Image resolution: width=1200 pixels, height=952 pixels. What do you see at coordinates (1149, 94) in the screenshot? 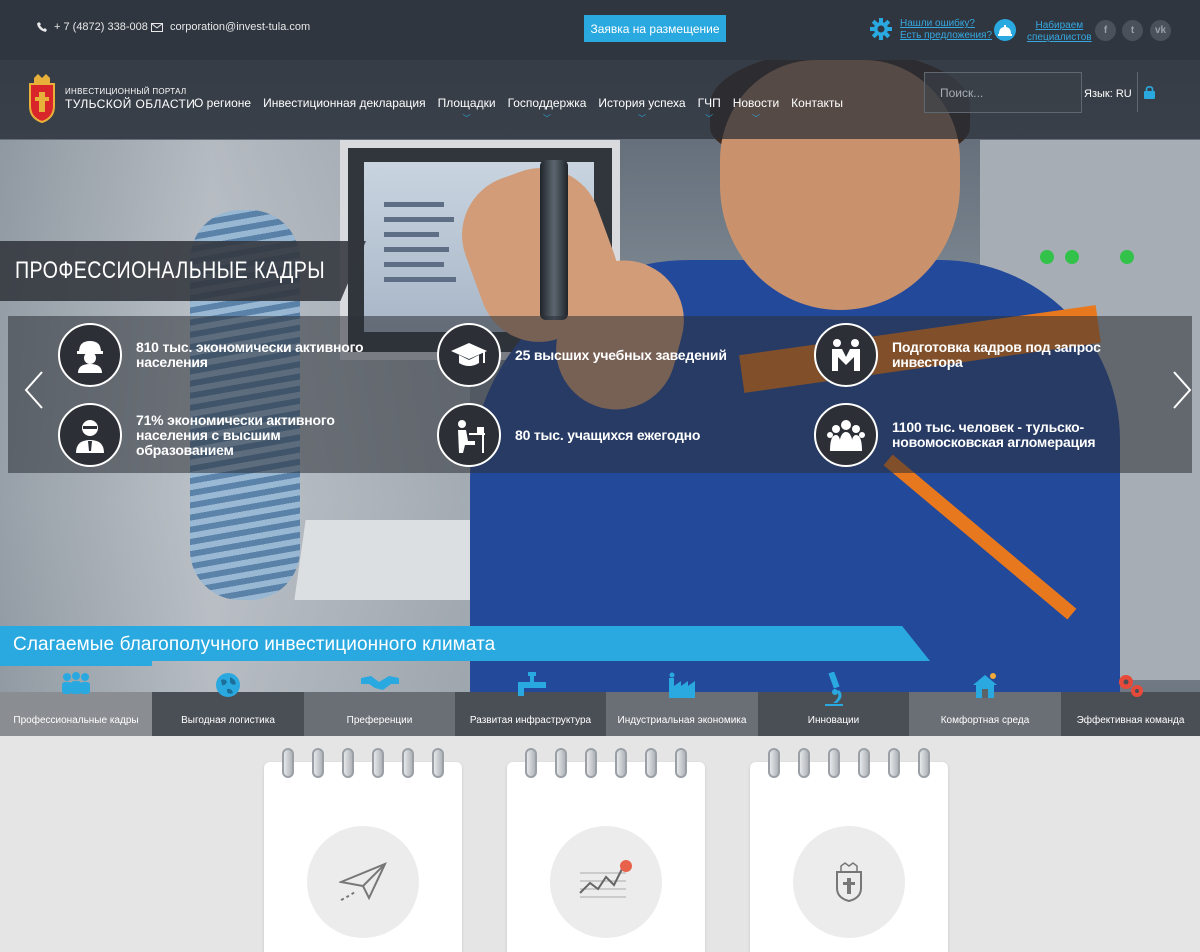
I see `lock-icon` at bounding box center [1149, 94].